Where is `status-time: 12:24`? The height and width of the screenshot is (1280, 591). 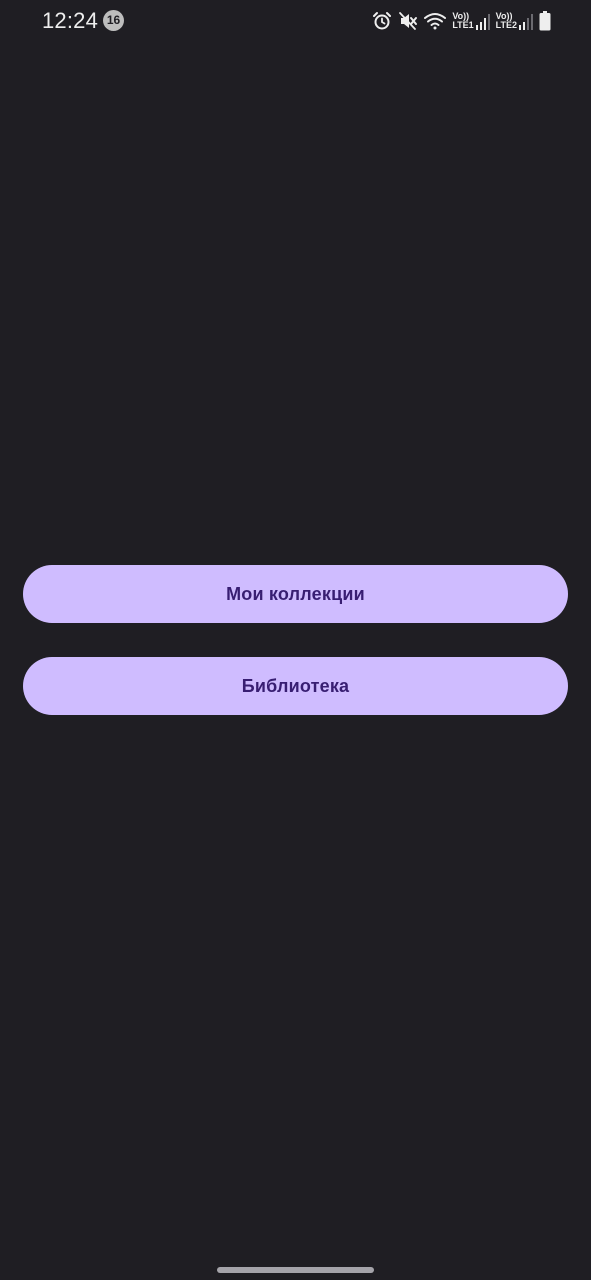 status-time: 12:24 is located at coordinates (70, 20).